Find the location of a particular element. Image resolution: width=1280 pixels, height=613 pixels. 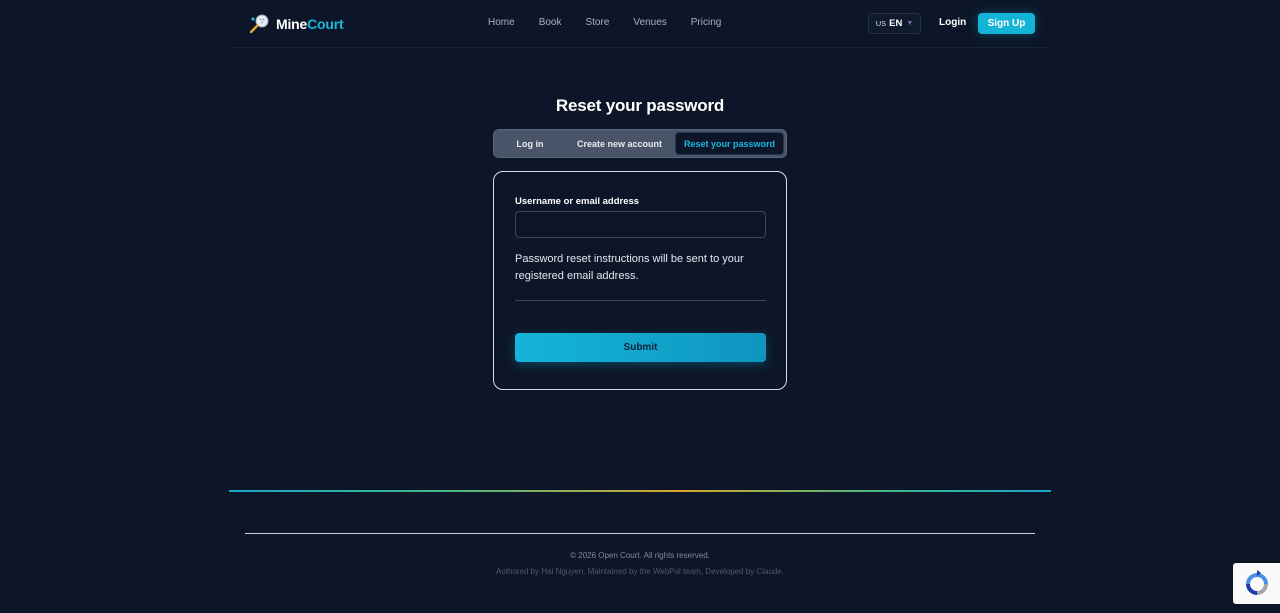

main-nav: Home Book Store Venues Pricing is located at coordinates (604, 22).